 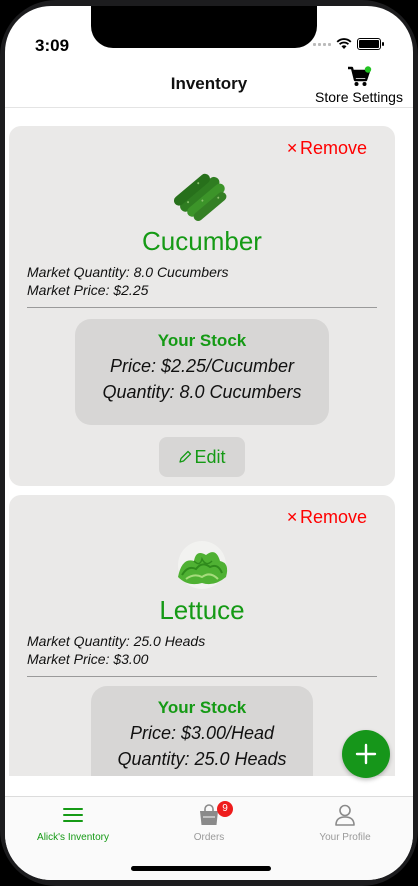 I want to click on market-quantity: Market Quantity: 25.0 Heads, so click(x=116, y=641).